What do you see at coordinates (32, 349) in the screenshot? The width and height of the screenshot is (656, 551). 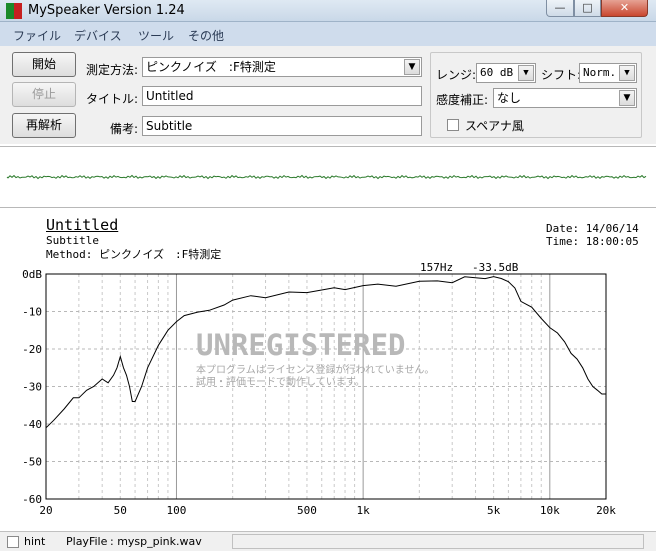 I see `y-tick-label: -20` at bounding box center [32, 349].